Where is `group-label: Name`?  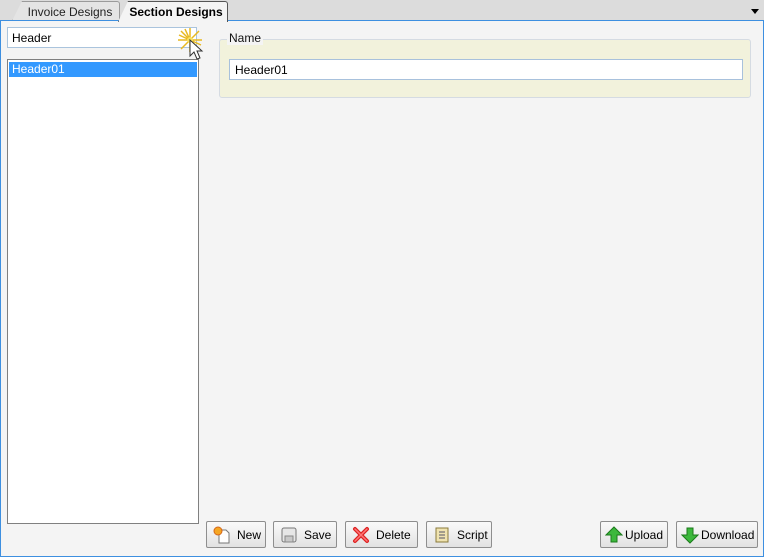 group-label: Name is located at coordinates (245, 38).